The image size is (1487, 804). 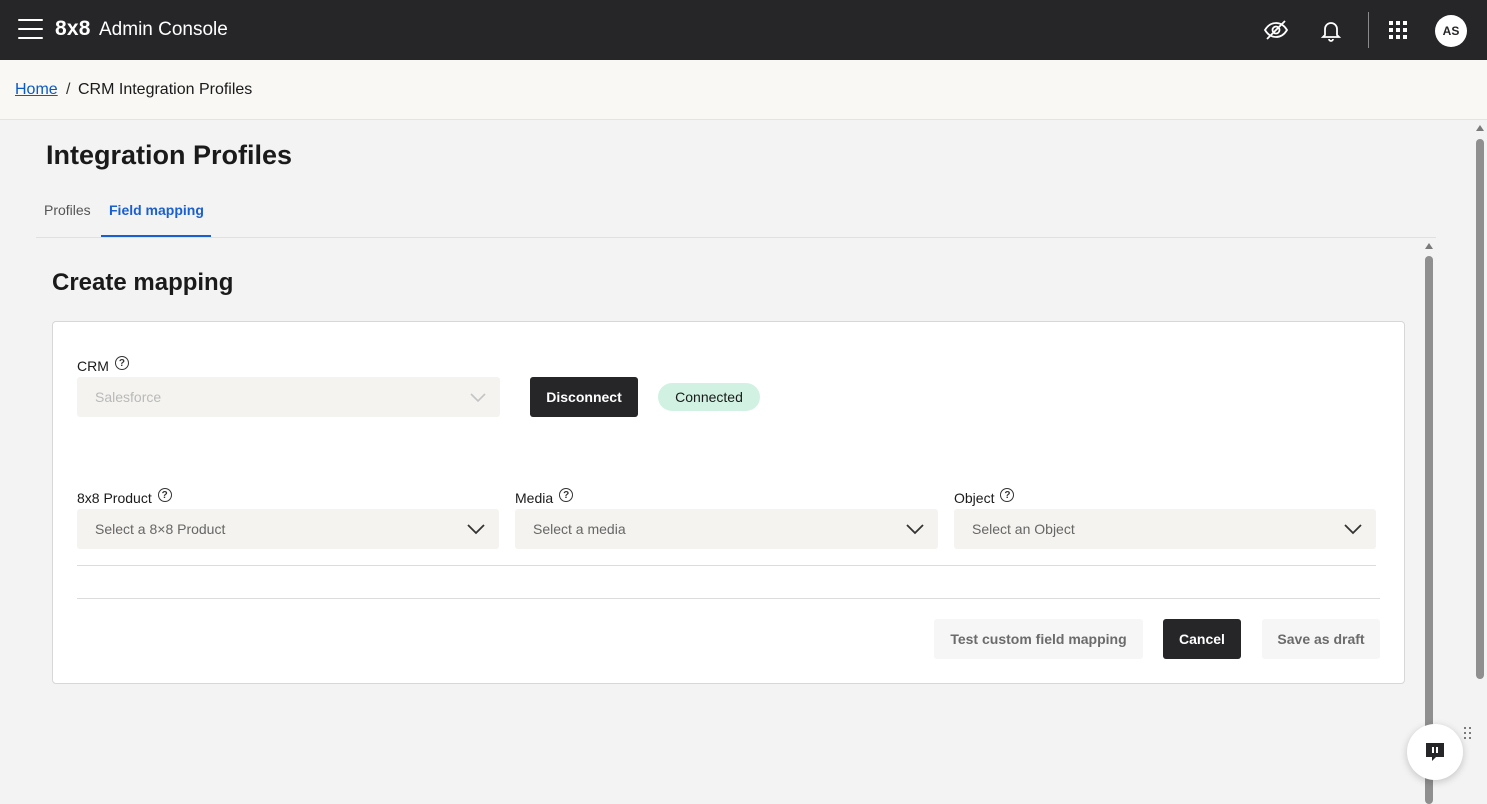 I want to click on logo: 8x8, so click(x=73, y=28).